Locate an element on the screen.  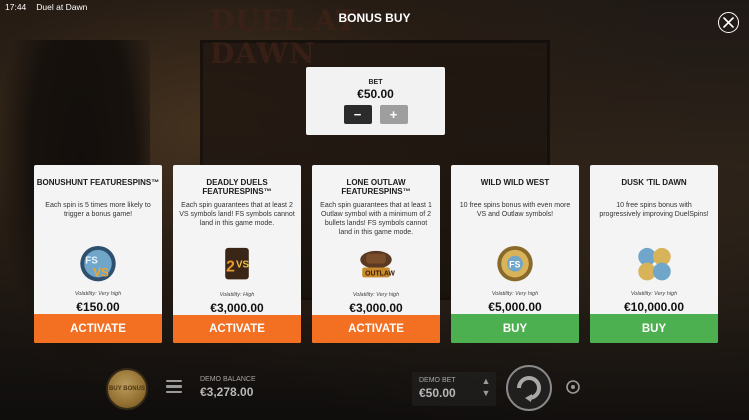
card-price: €10,000.00 is located at coordinates (654, 307).